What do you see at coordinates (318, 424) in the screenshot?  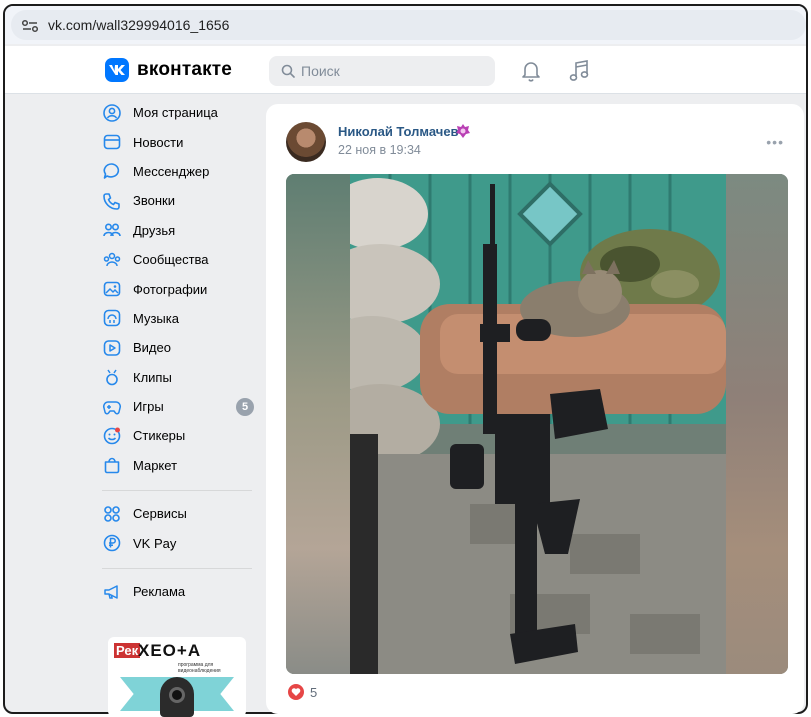 I see `photo-blur-left` at bounding box center [318, 424].